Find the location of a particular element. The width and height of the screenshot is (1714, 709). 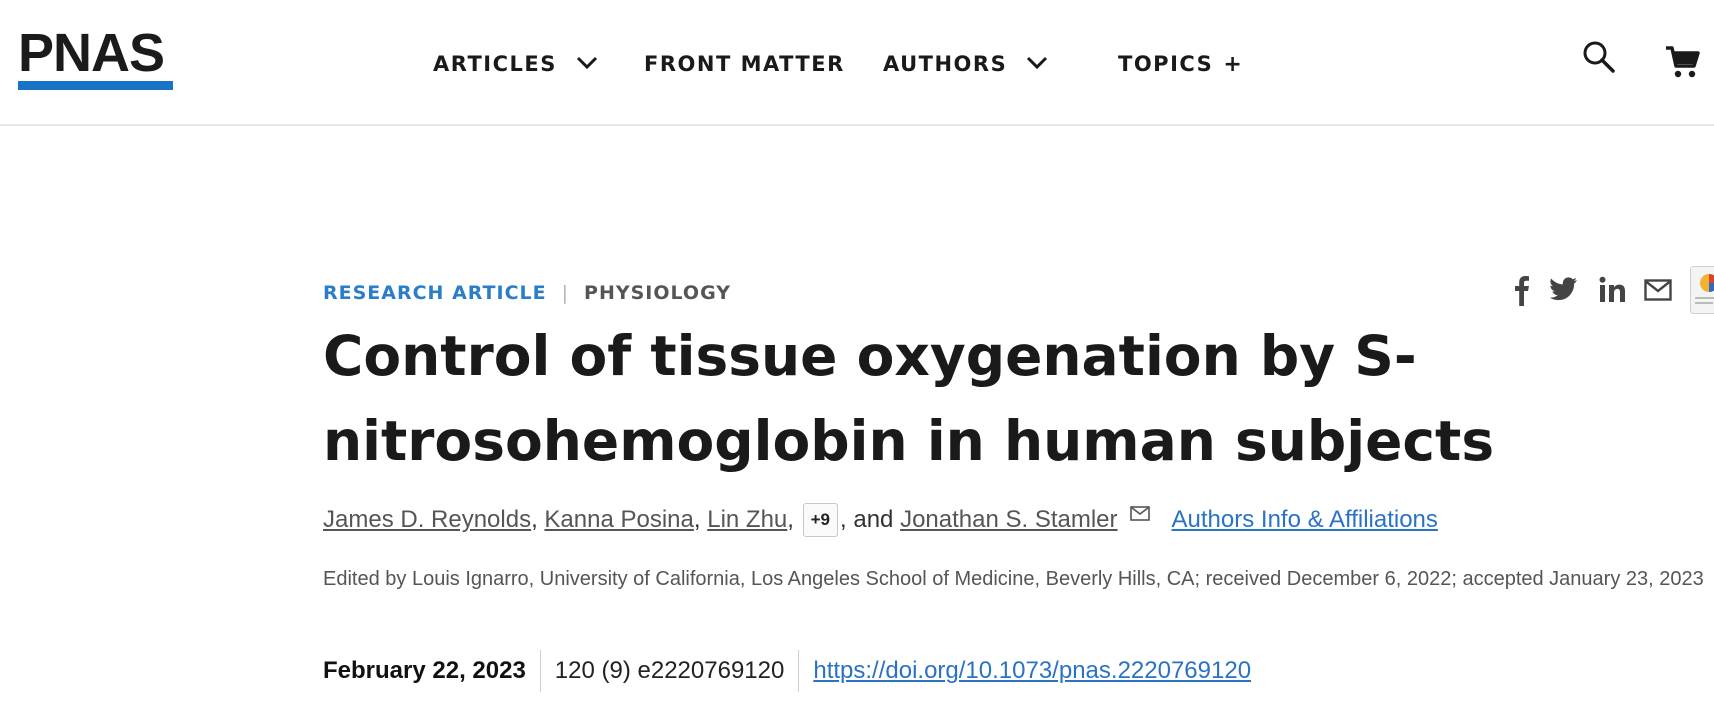

article-kicker: RESEARCH ARTICLE | PHYSIOLOGY is located at coordinates (527, 293).